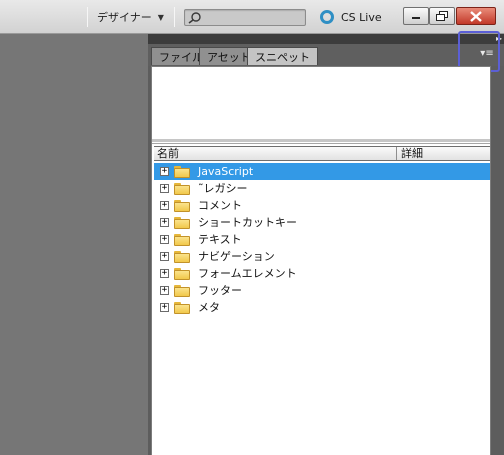 This screenshot has width=504, height=455. I want to click on minimize-icon, so click(416, 18).